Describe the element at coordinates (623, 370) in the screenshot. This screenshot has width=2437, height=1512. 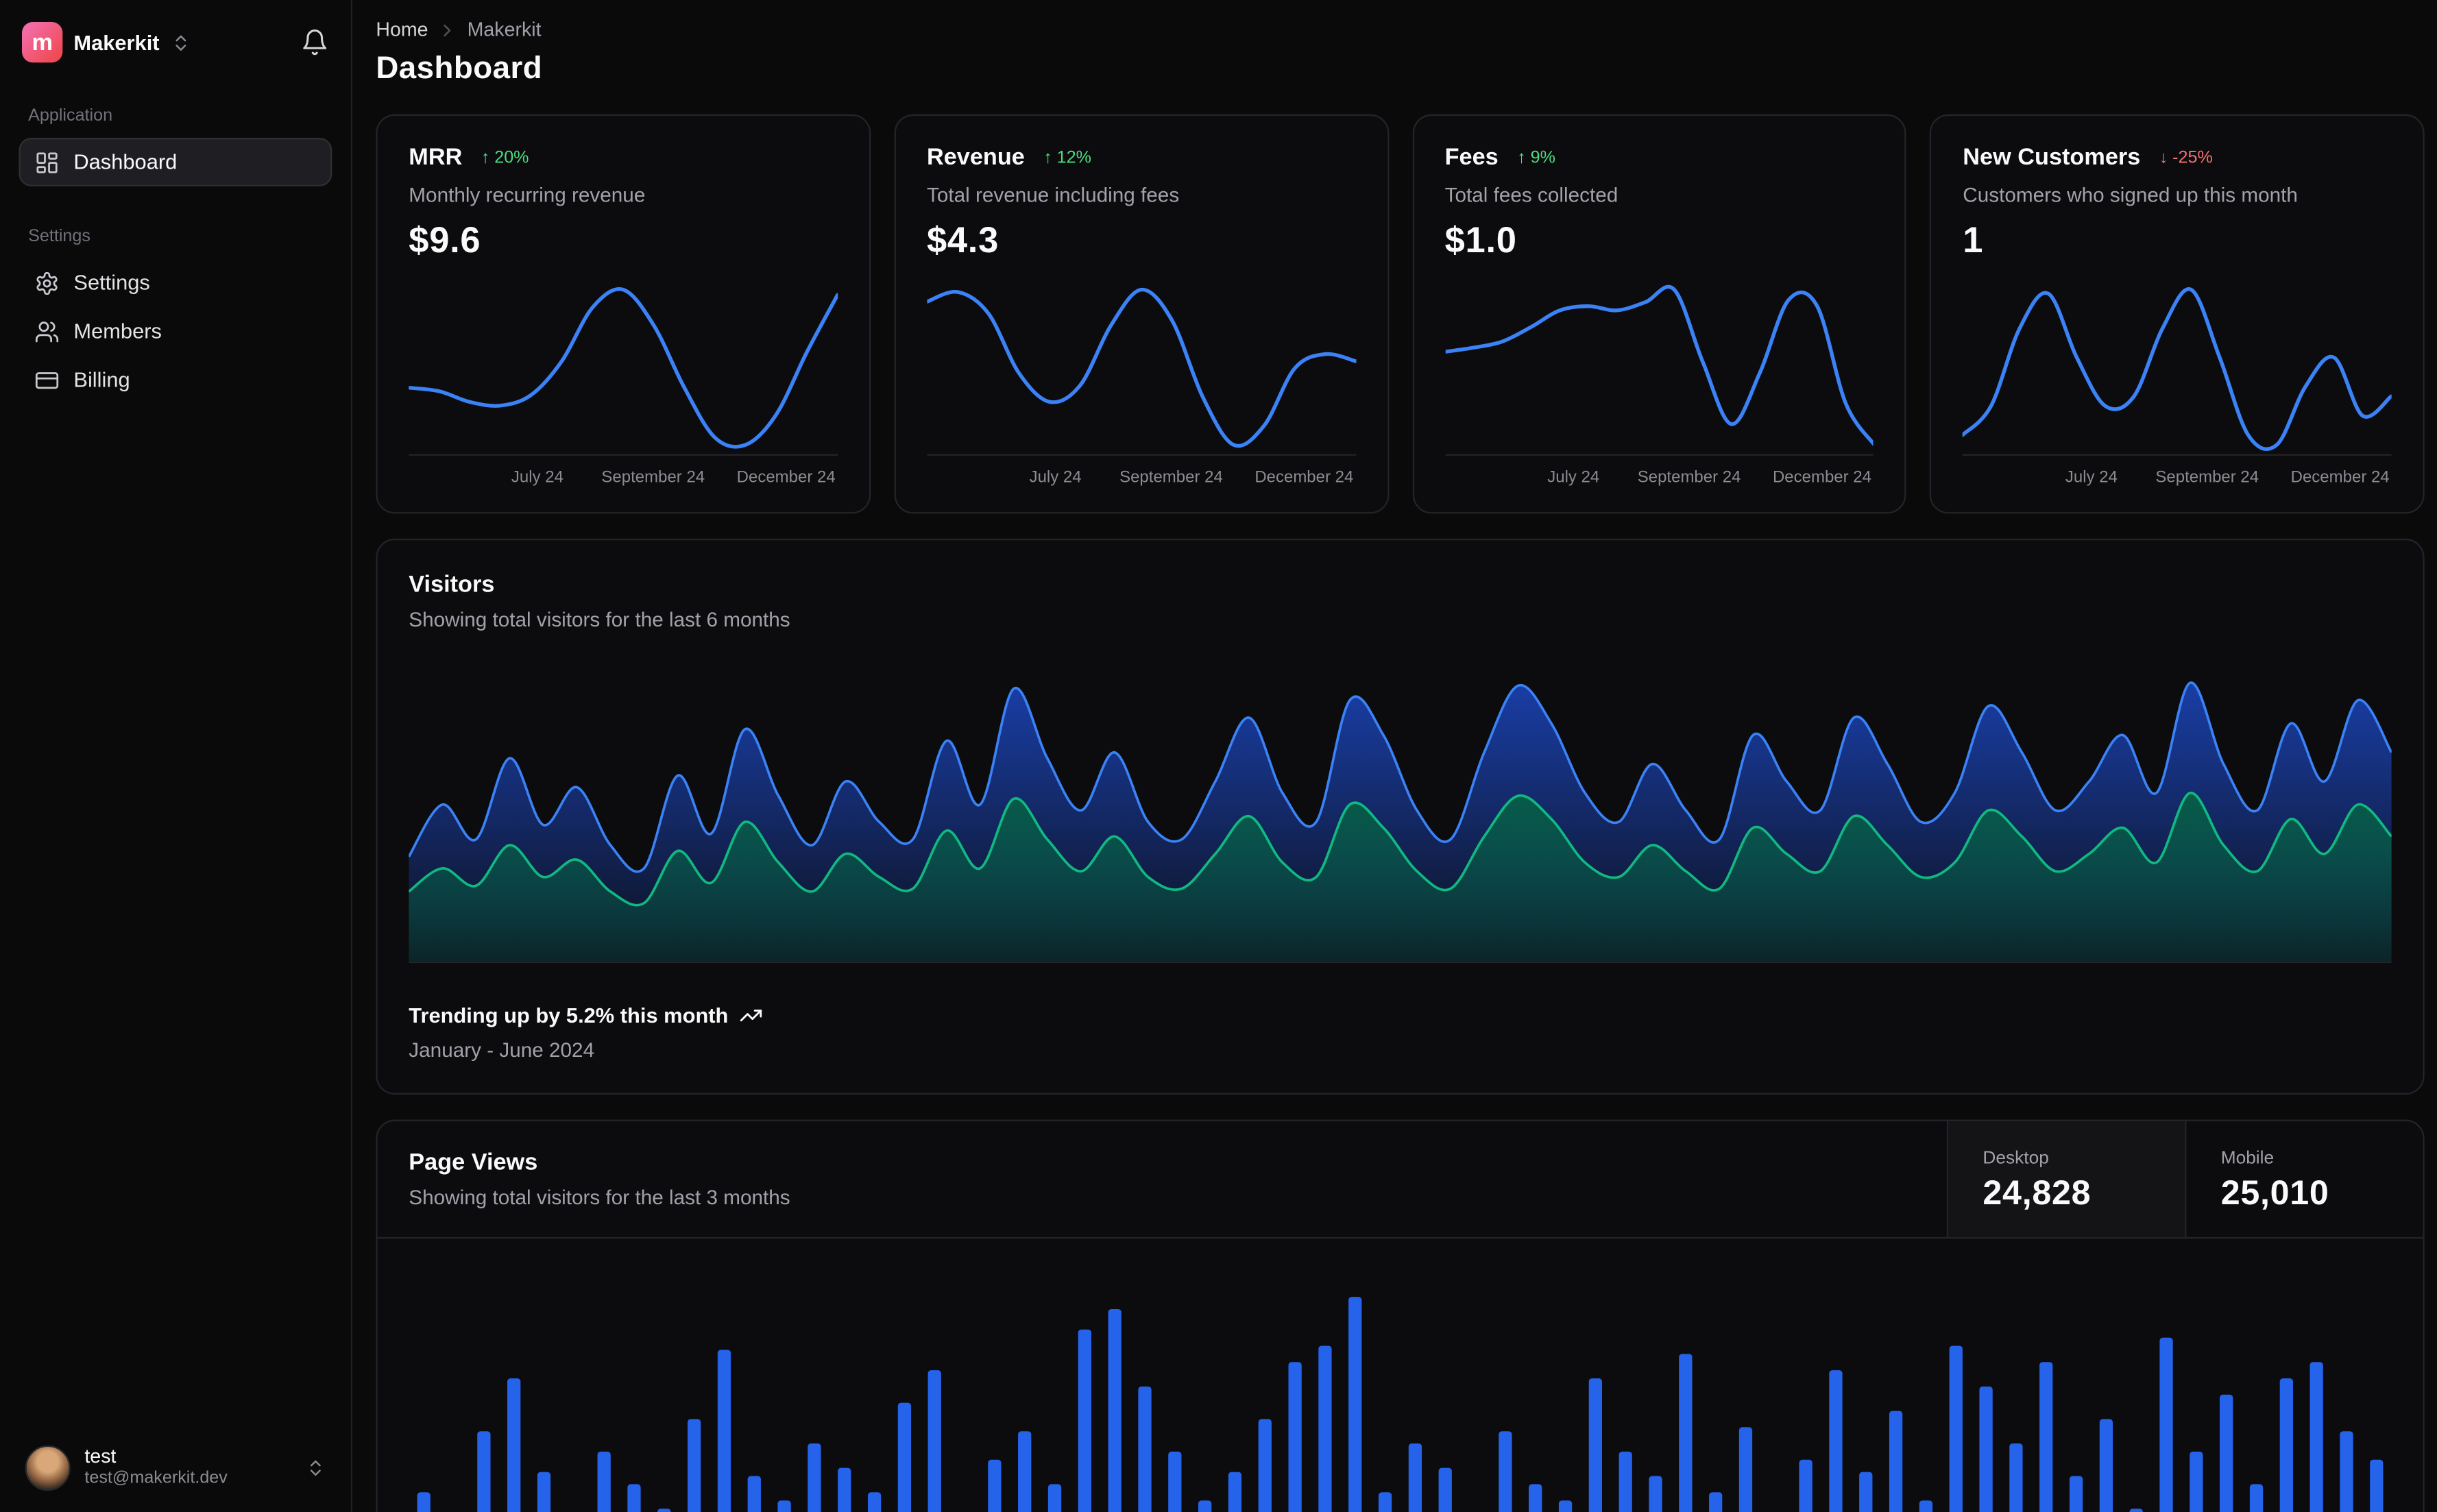
I see `mrr-sparkline-chart` at that location.